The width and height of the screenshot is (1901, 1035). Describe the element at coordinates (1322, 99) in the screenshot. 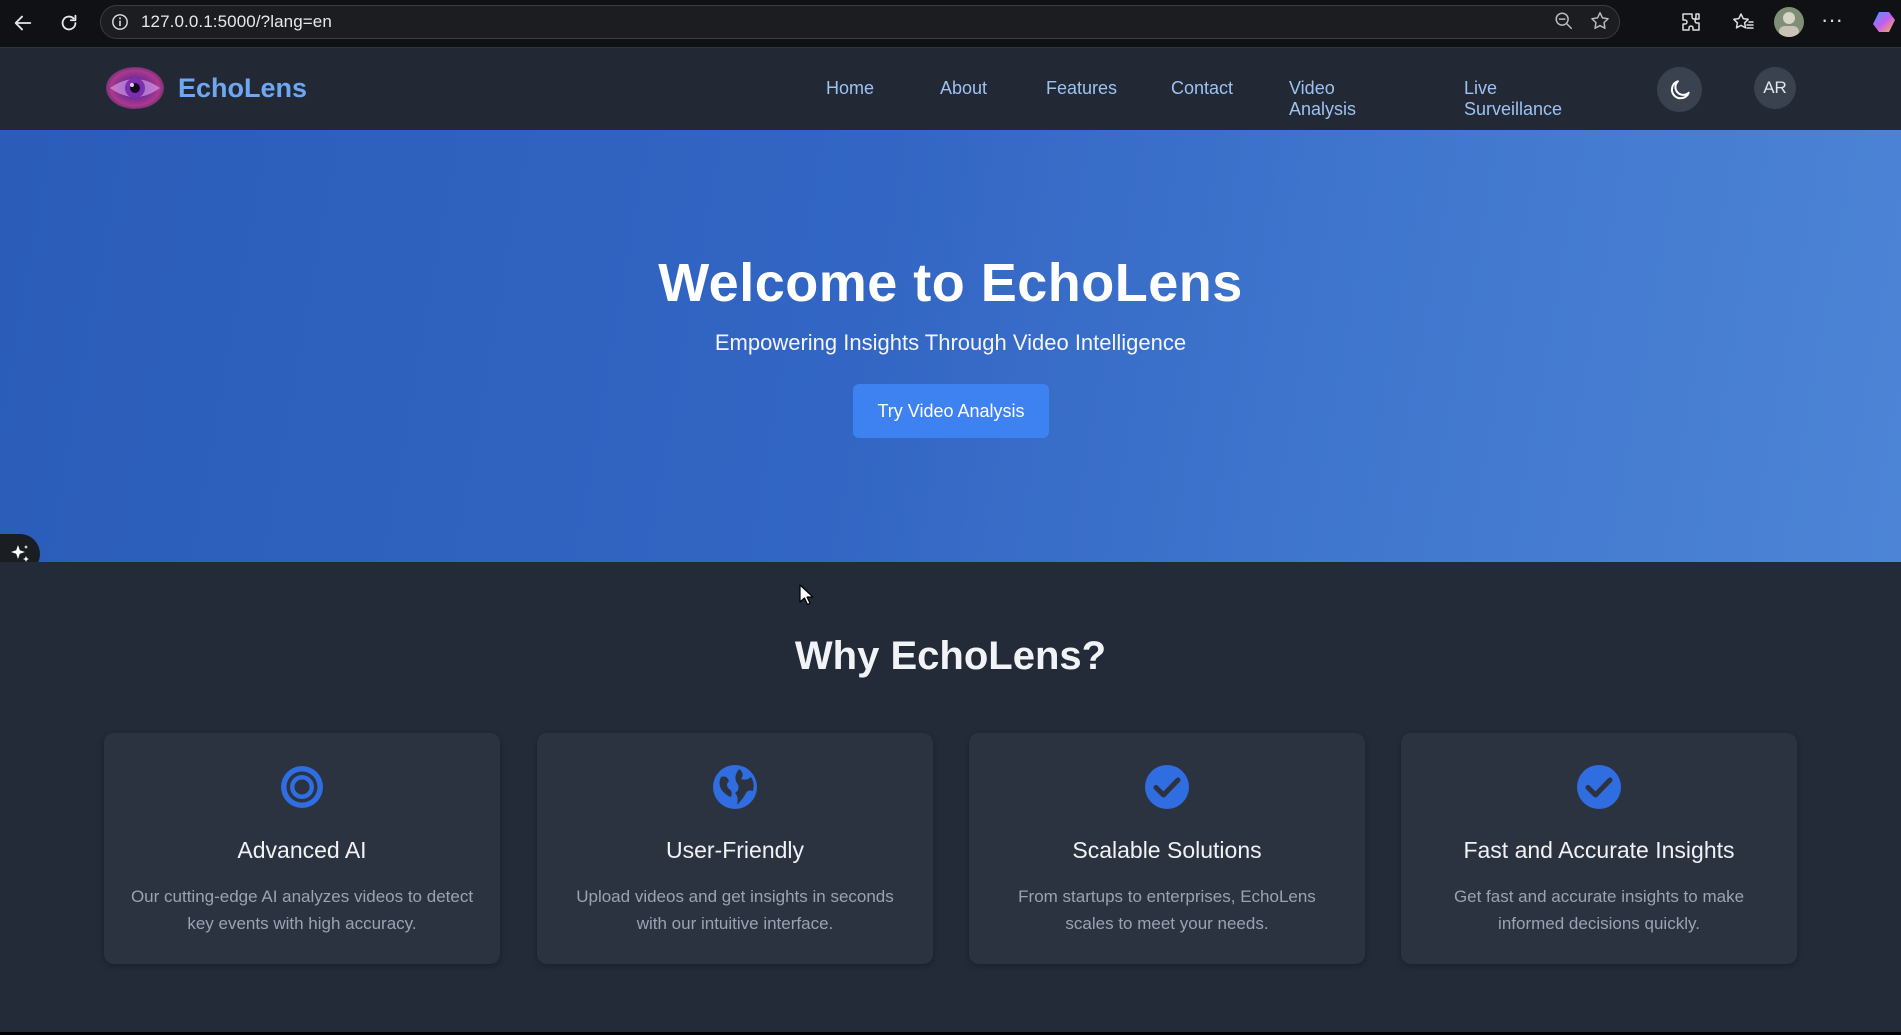

I see `nav-link-video-analysis: Video Analysis` at that location.